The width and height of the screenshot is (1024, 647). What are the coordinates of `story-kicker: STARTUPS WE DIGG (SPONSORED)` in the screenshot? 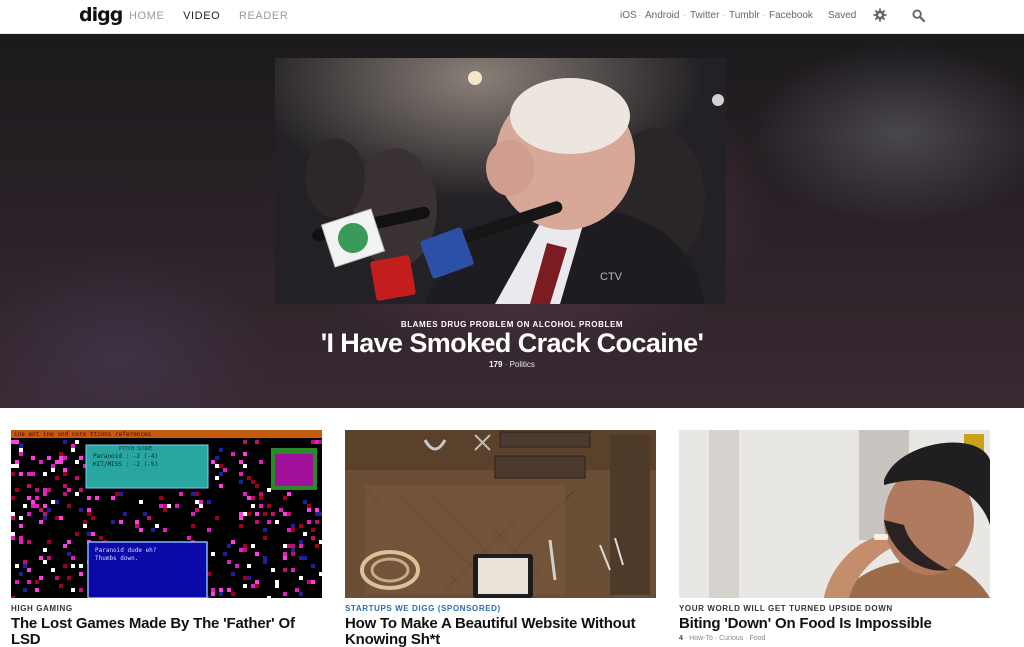 It's located at (423, 608).